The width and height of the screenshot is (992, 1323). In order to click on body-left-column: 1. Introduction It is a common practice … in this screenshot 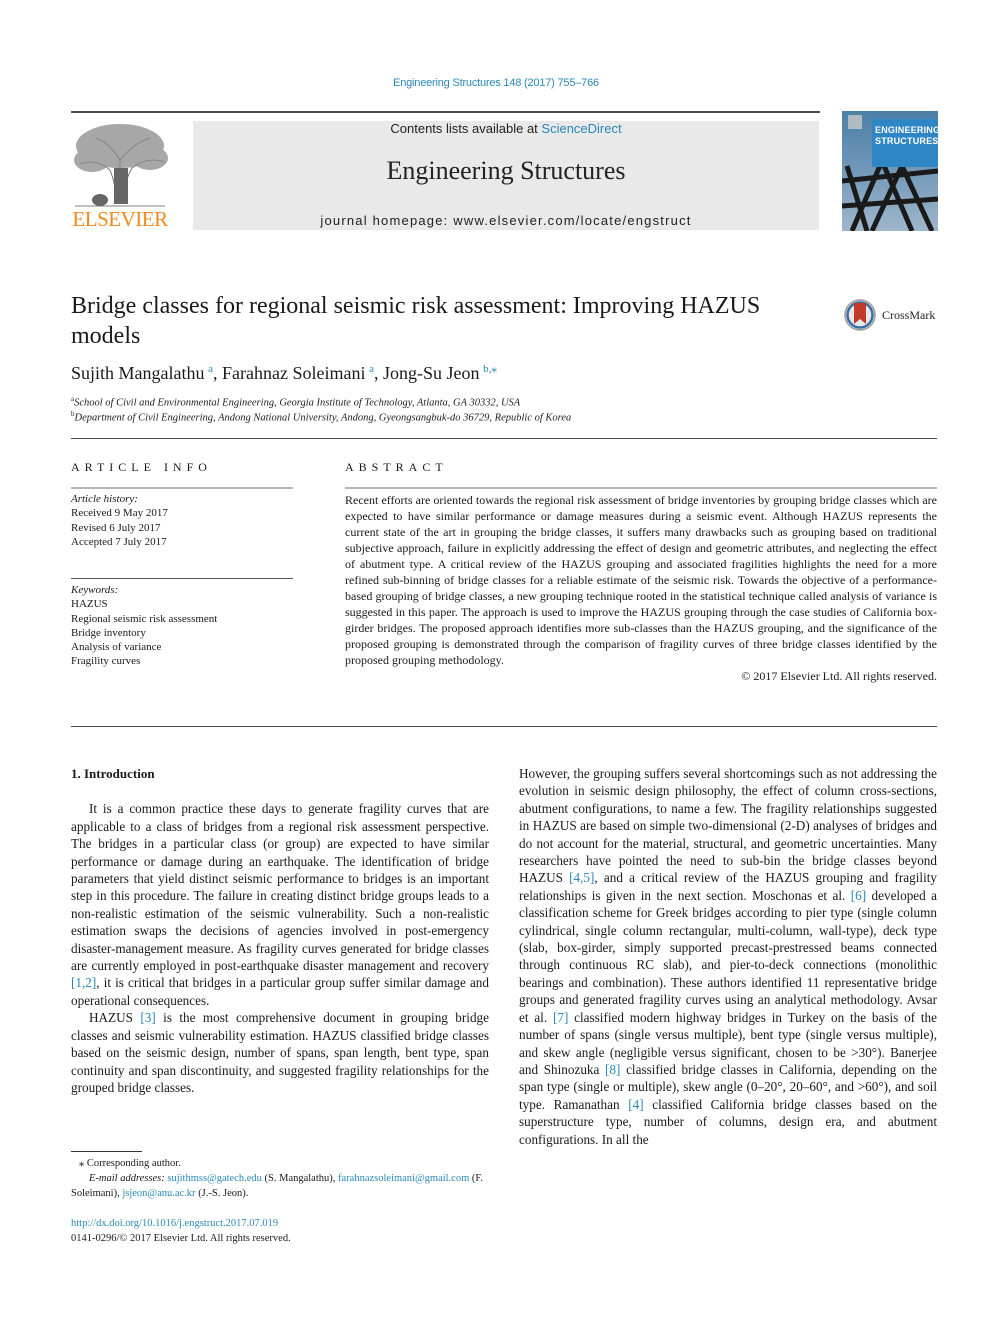, I will do `click(280, 930)`.